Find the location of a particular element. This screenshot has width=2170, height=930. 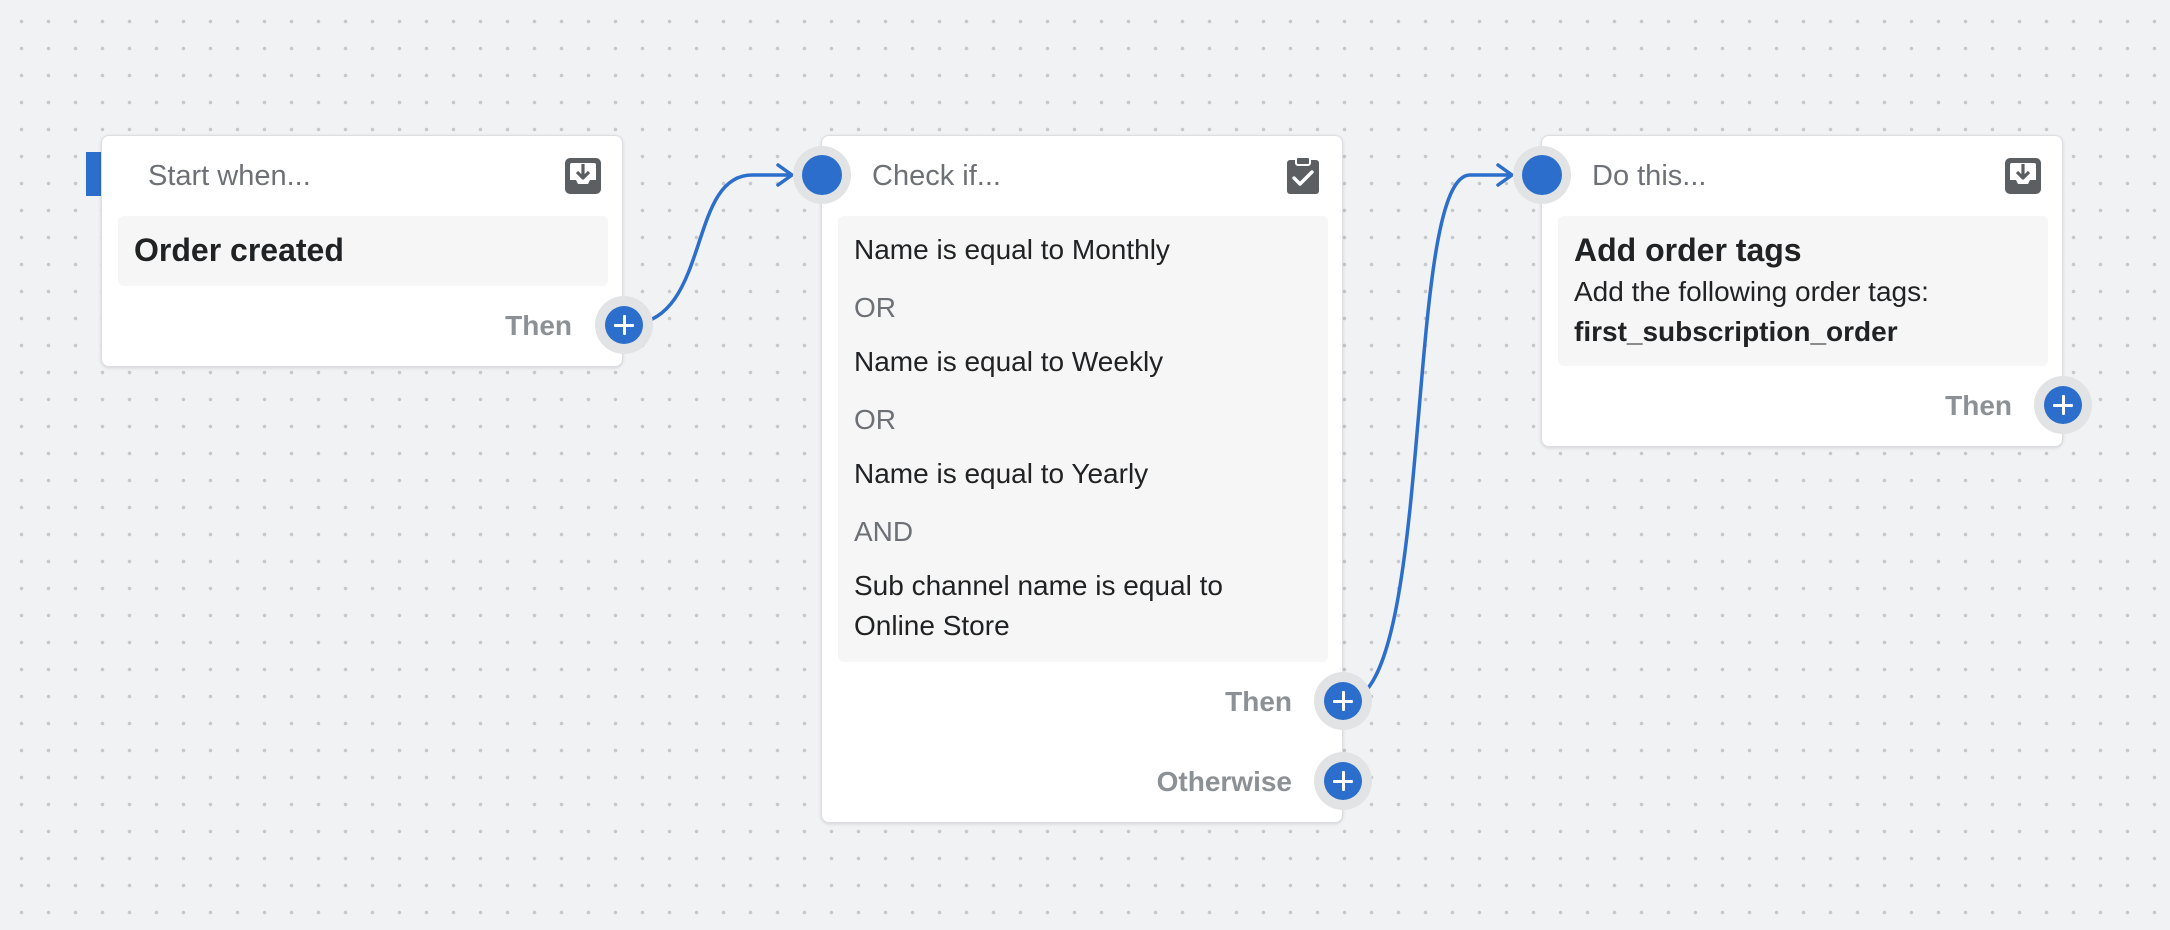

action-then-add-button is located at coordinates (2063, 405).